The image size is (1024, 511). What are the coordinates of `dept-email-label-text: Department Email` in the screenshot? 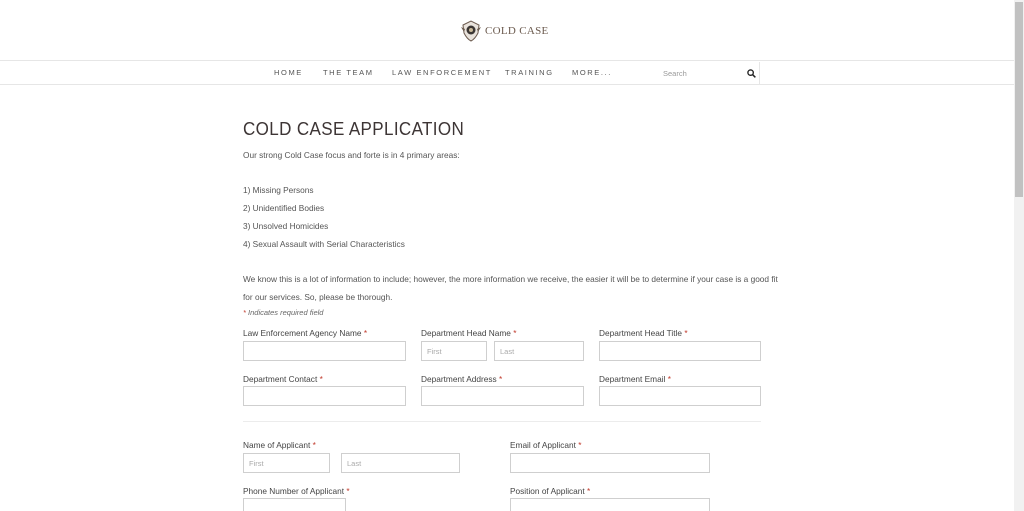 It's located at (632, 379).